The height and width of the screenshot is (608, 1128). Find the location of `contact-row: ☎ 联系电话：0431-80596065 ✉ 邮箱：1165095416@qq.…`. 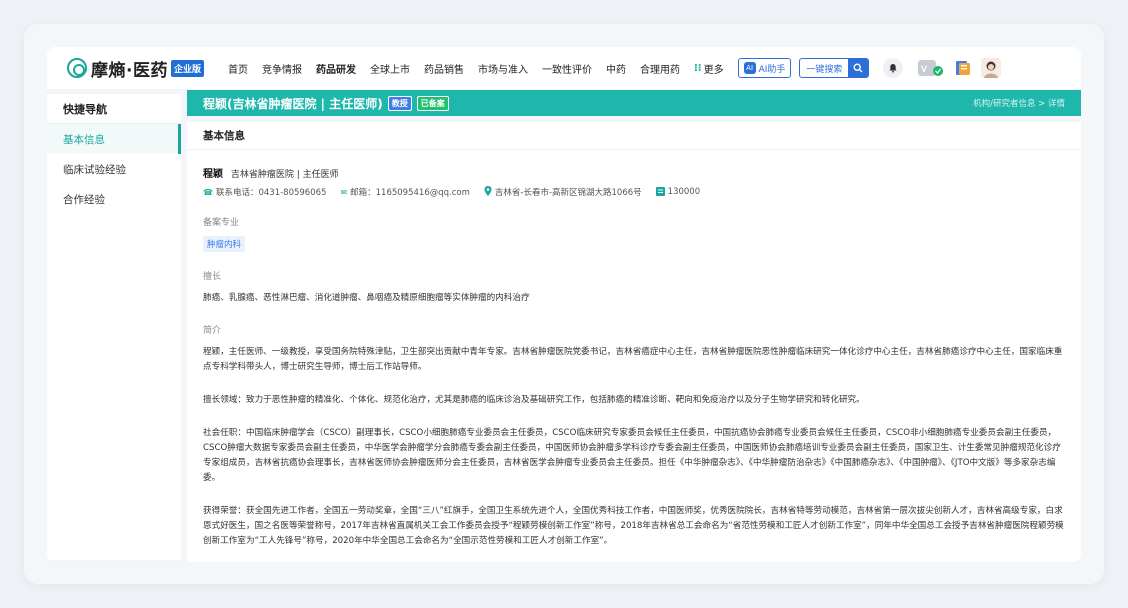

contact-row: ☎ 联系电话：0431-80596065 ✉ 邮箱：1165095416@qq.… is located at coordinates (634, 192).